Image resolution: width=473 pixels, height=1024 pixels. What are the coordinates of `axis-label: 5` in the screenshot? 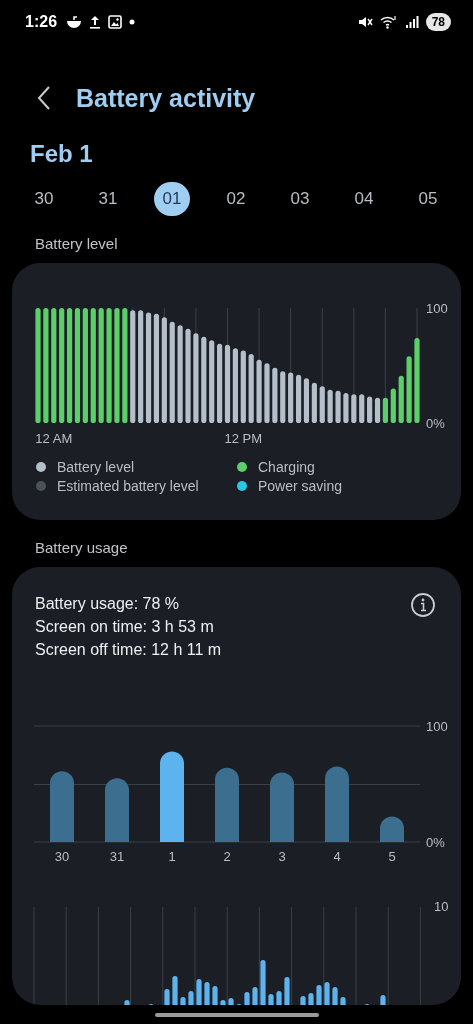 It's located at (392, 856).